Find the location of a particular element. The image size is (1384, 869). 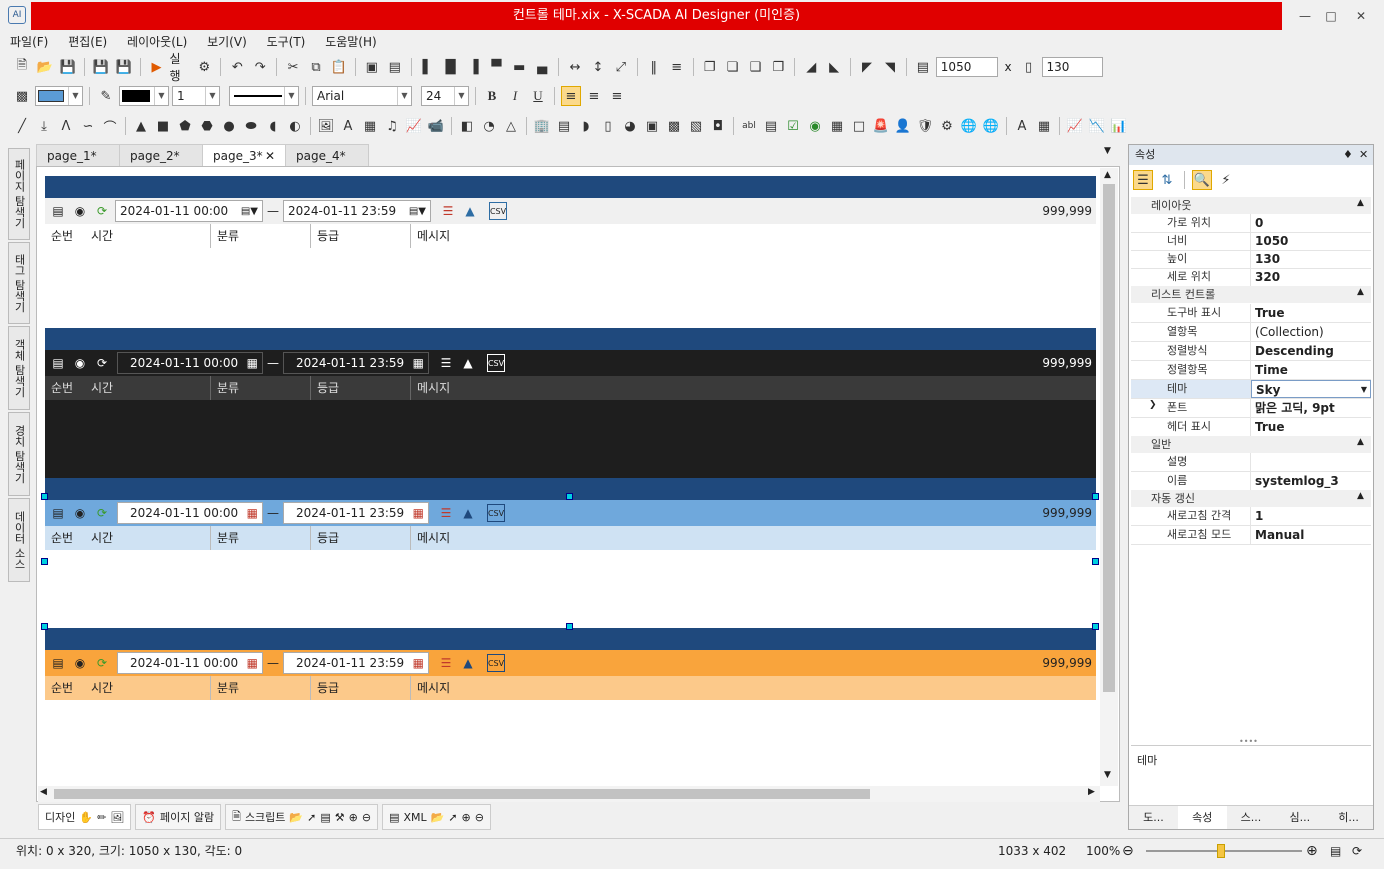

export-xml-icon: ➚ is located at coordinates (452, 817).